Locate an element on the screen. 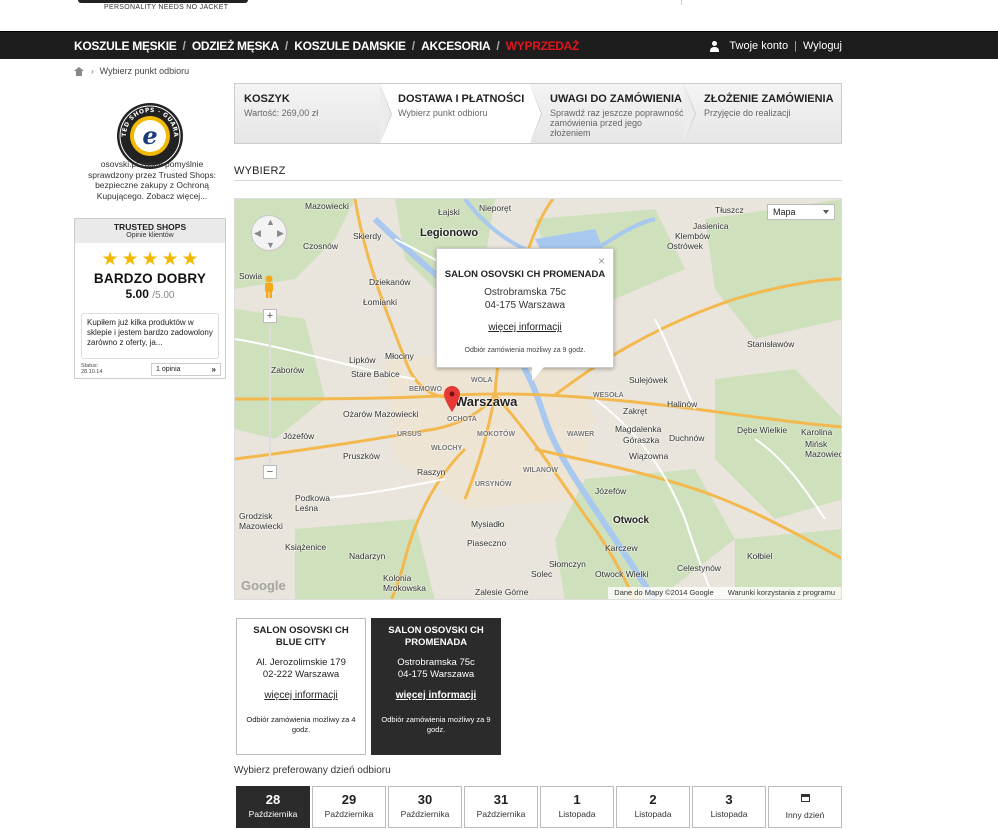 The height and width of the screenshot is (830, 998). map-label: Łajski is located at coordinates (449, 212).